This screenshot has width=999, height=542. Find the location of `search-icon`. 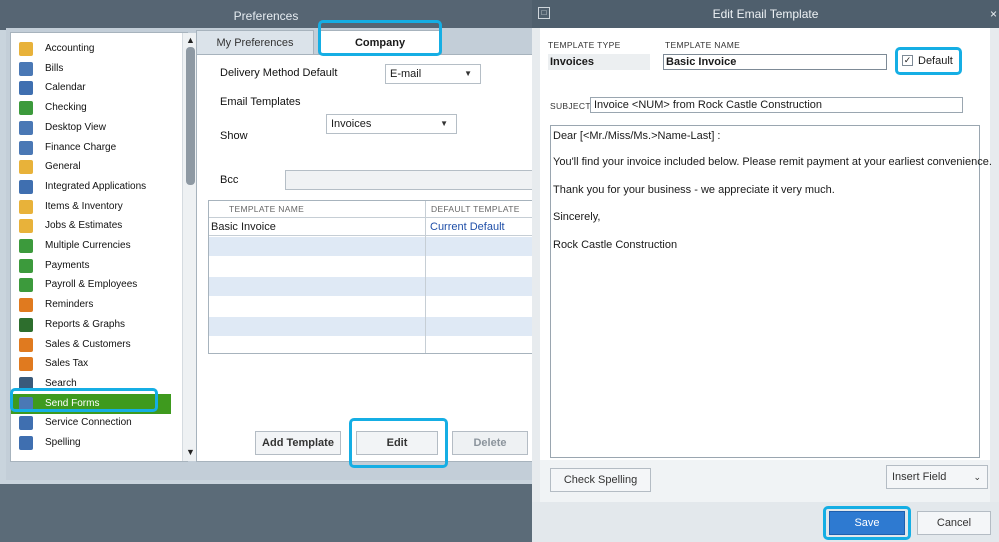

search-icon is located at coordinates (26, 383).